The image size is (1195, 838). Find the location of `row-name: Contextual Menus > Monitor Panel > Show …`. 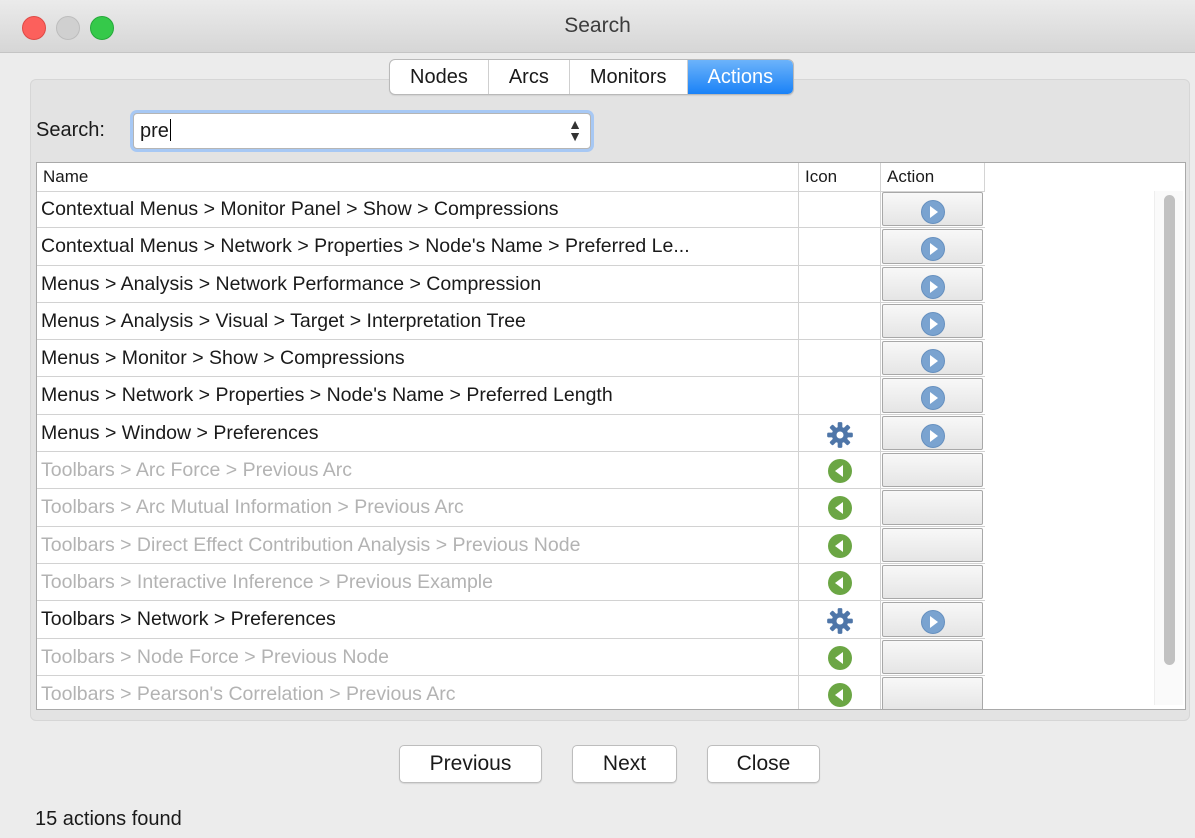

row-name: Contextual Menus > Monitor Panel > Show … is located at coordinates (418, 209).